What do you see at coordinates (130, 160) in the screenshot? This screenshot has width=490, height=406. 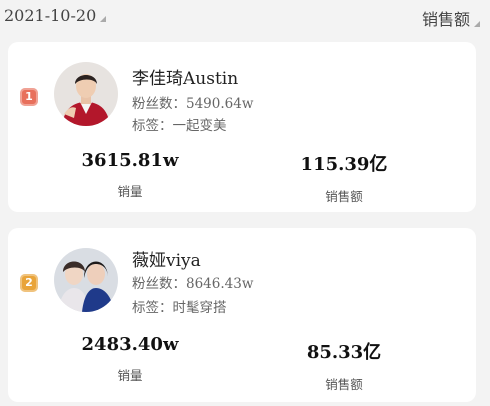 I see `sales-volume-value: 3615.81w` at bounding box center [130, 160].